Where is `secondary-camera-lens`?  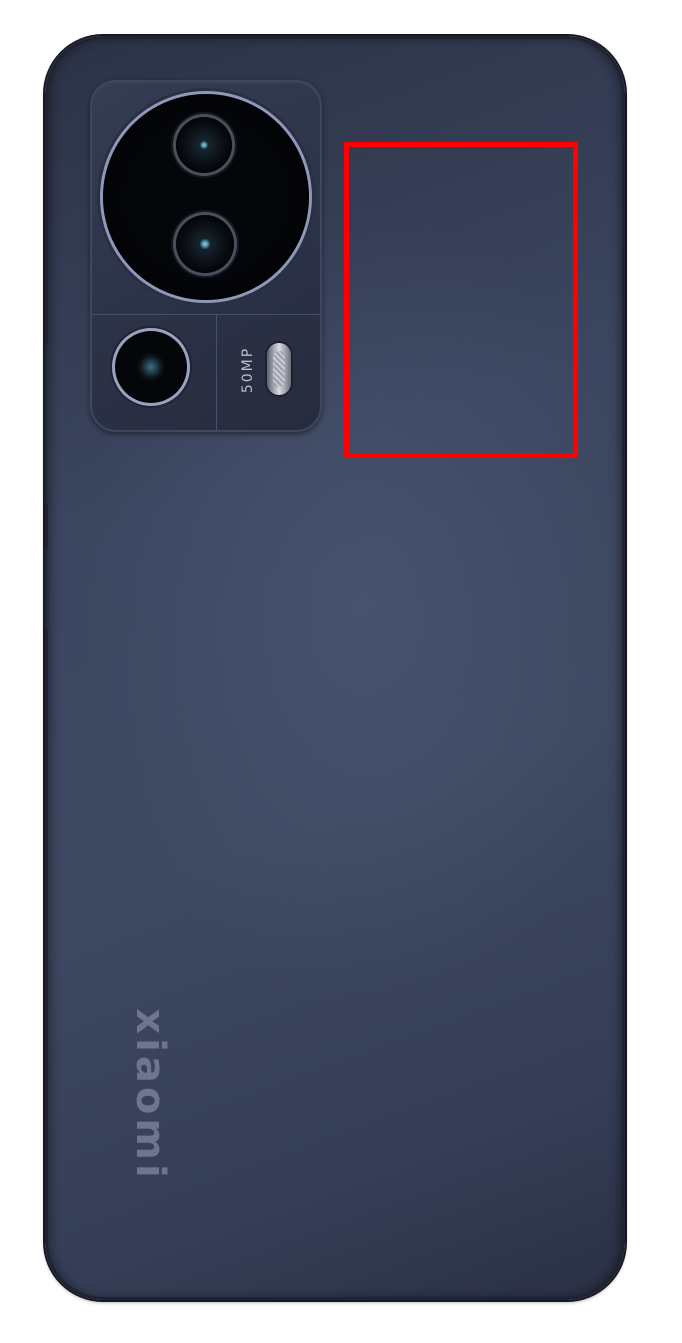 secondary-camera-lens is located at coordinates (205, 244).